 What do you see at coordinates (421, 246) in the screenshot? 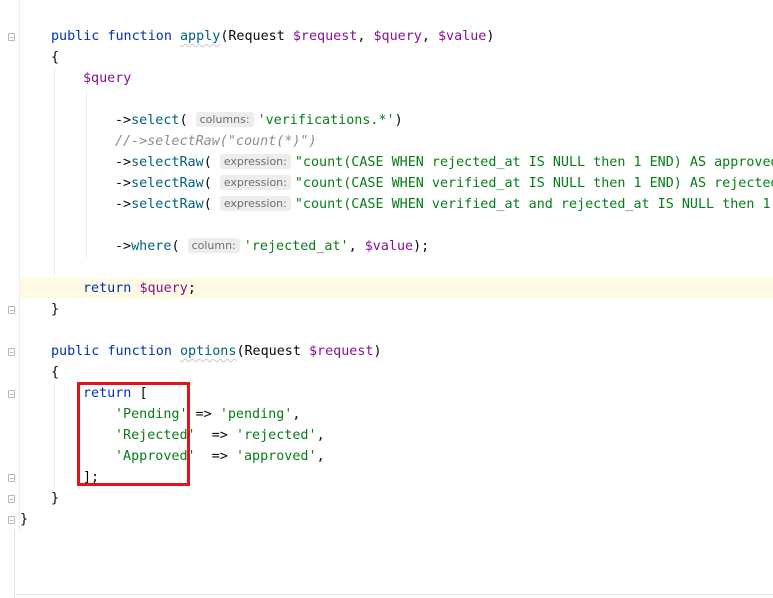
I see `code-token: );` at bounding box center [421, 246].